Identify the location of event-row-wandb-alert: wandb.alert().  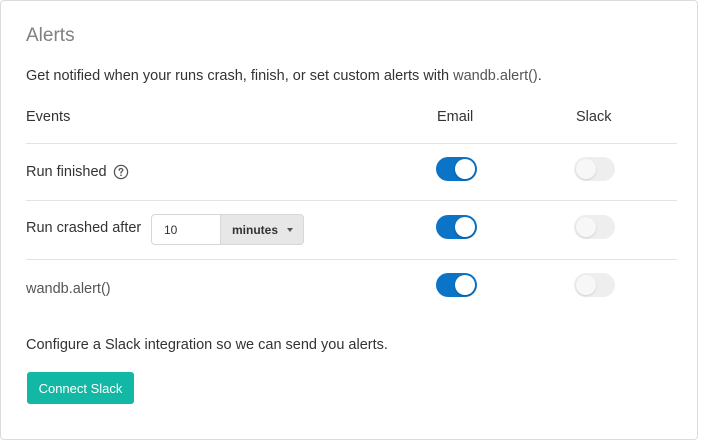
(68, 289).